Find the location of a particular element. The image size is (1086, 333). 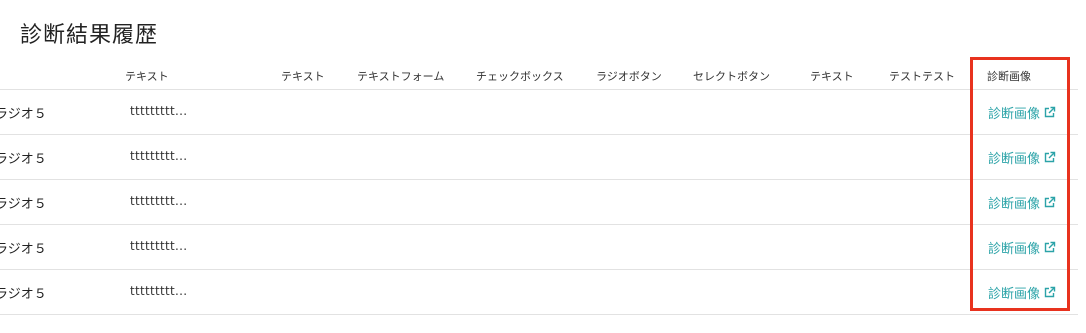

column-header-text-form: テキストフォーム is located at coordinates (401, 76).